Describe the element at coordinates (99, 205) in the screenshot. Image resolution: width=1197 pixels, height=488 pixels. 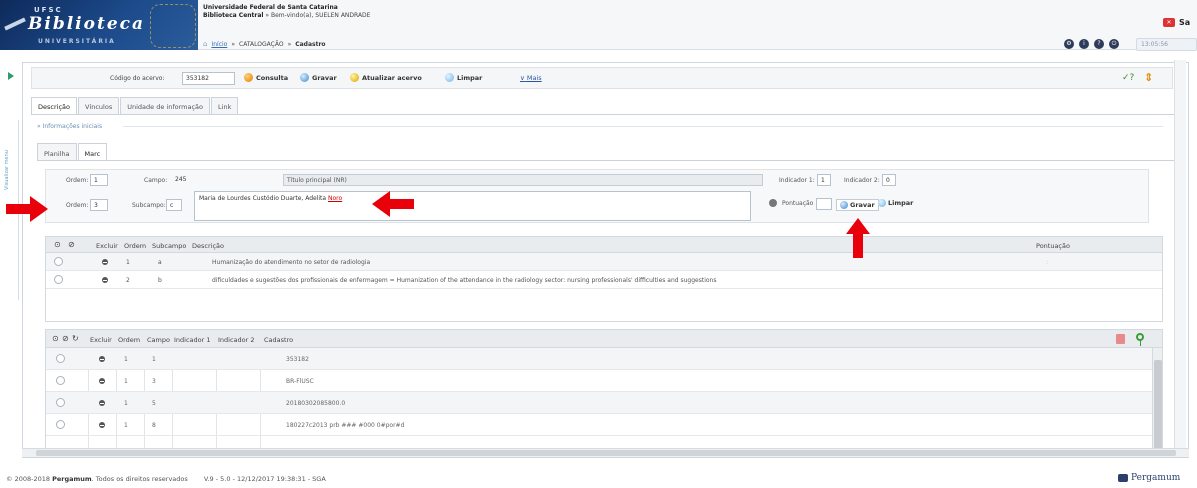
I see `subfield-ordem-field: 3` at that location.